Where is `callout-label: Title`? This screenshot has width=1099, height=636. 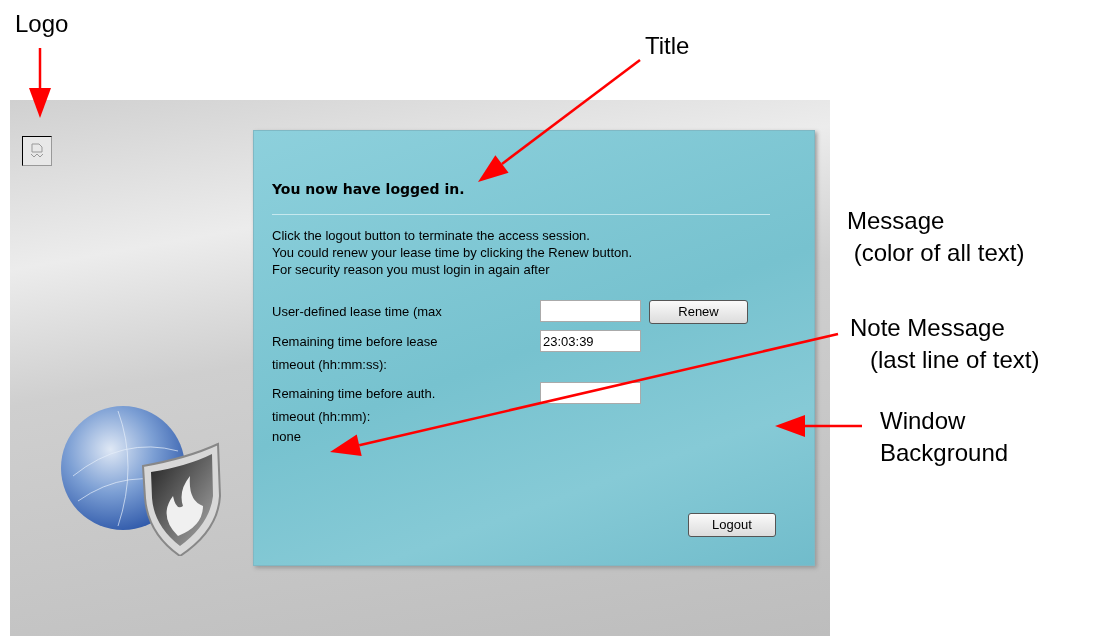 callout-label: Title is located at coordinates (667, 46).